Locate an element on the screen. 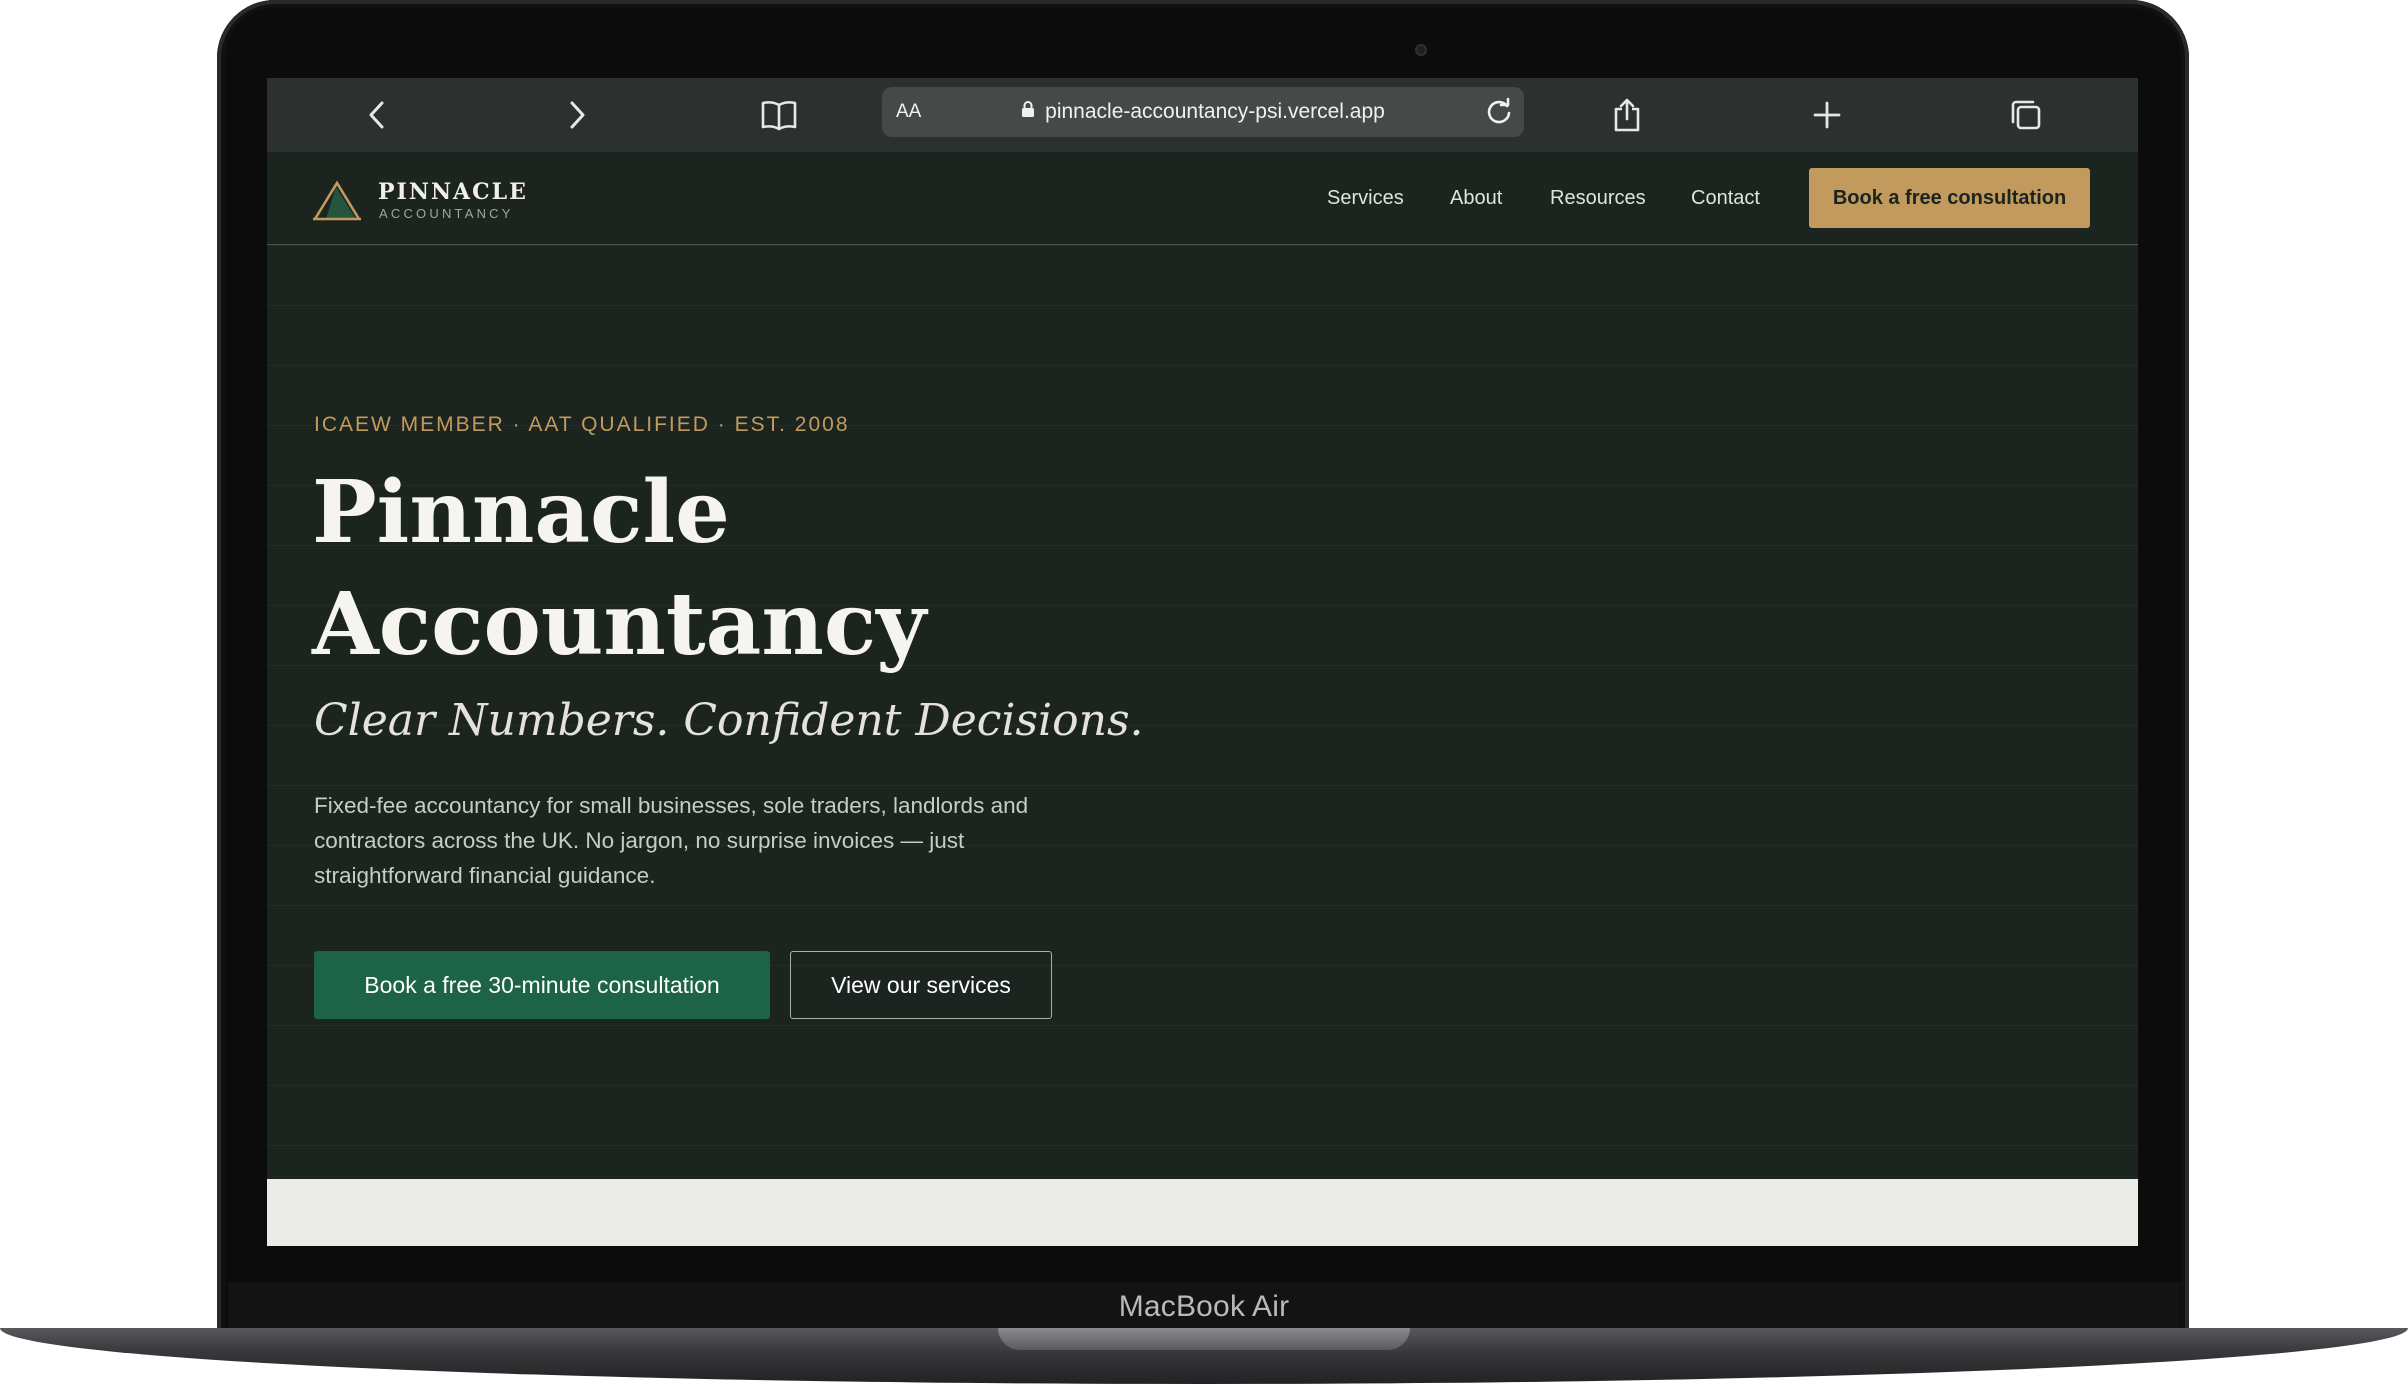 The image size is (2408, 1384). nav-link-resources: Resources is located at coordinates (1598, 198).